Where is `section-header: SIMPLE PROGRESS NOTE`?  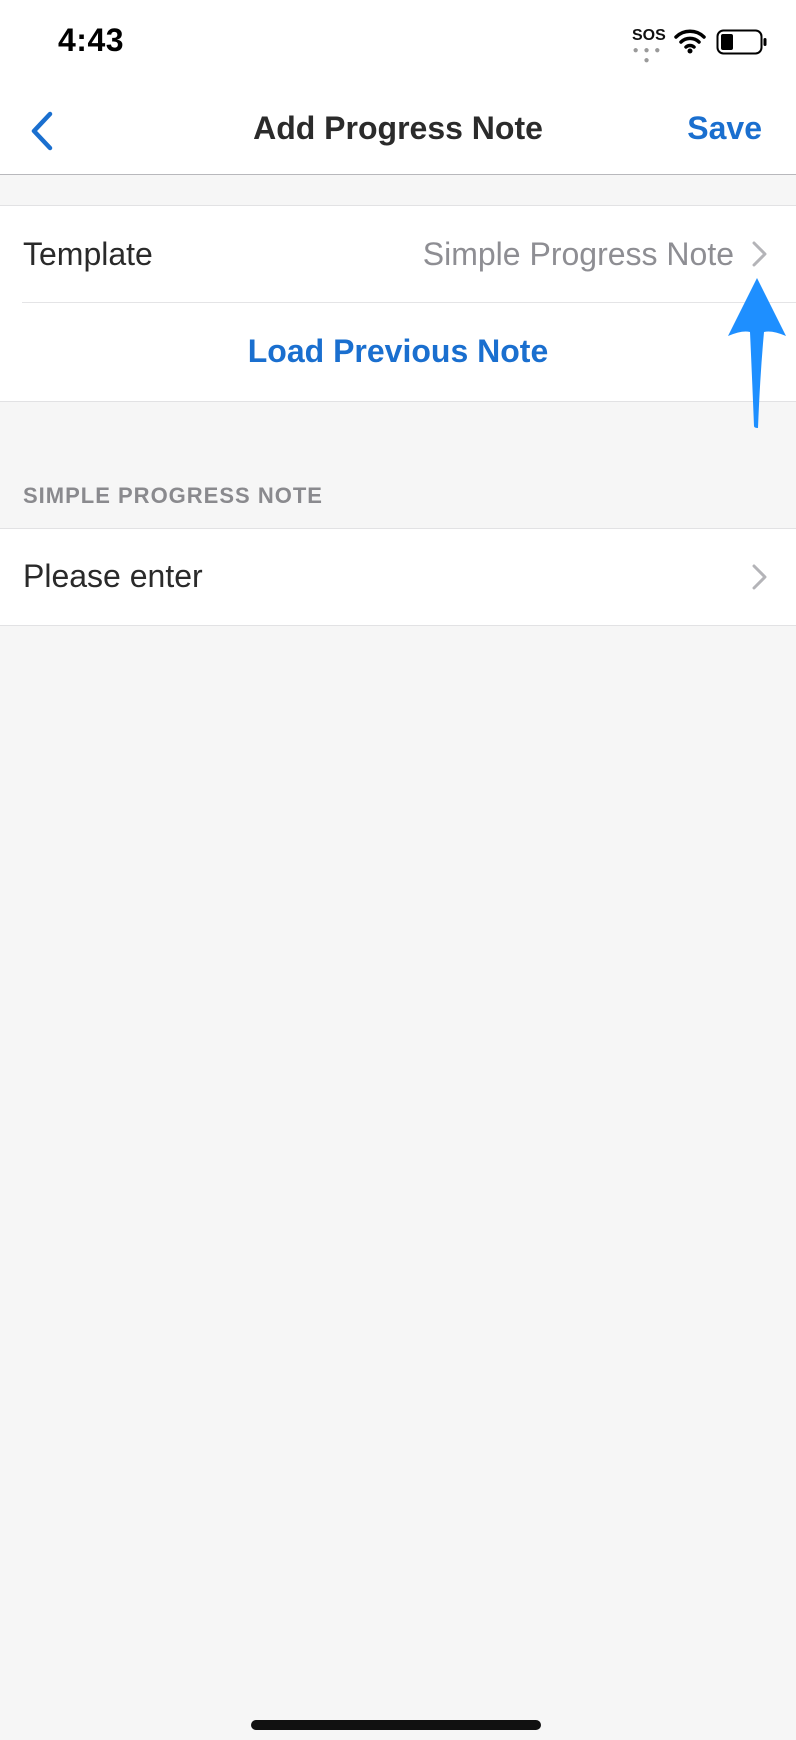 section-header: SIMPLE PROGRESS NOTE is located at coordinates (173, 495).